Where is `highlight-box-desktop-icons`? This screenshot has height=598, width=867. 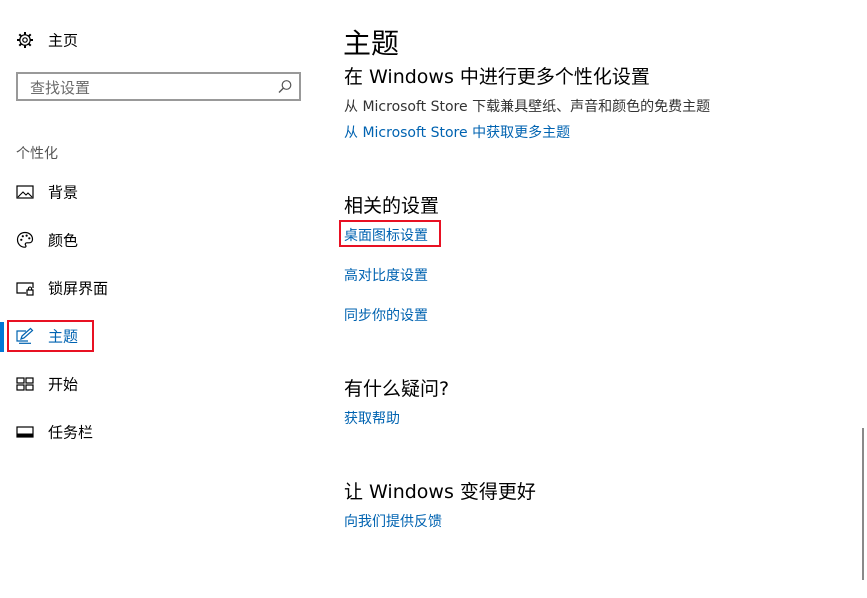 highlight-box-desktop-icons is located at coordinates (390, 233).